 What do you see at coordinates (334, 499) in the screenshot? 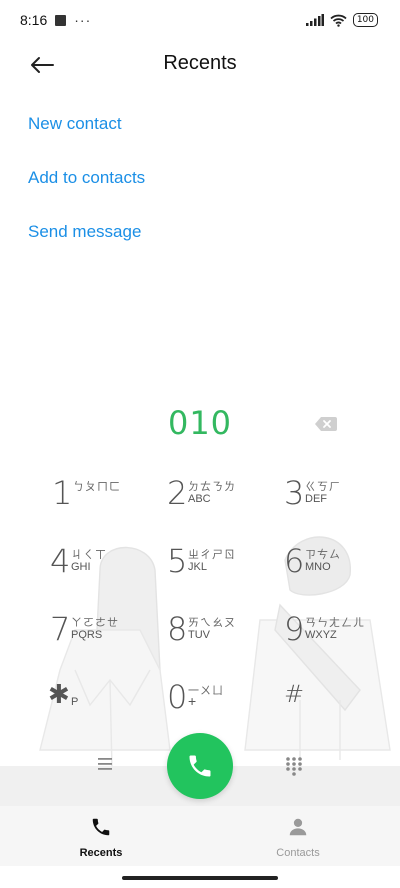
I see `key-3: 3 ㄍㄎㄏ DEF` at bounding box center [334, 499].